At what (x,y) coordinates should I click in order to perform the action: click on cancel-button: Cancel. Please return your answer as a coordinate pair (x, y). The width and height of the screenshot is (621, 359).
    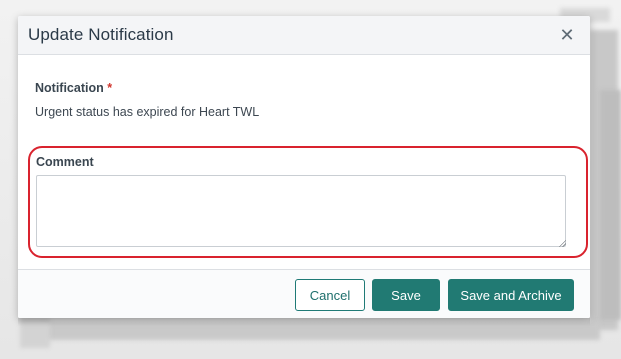
    Looking at the image, I should click on (330, 295).